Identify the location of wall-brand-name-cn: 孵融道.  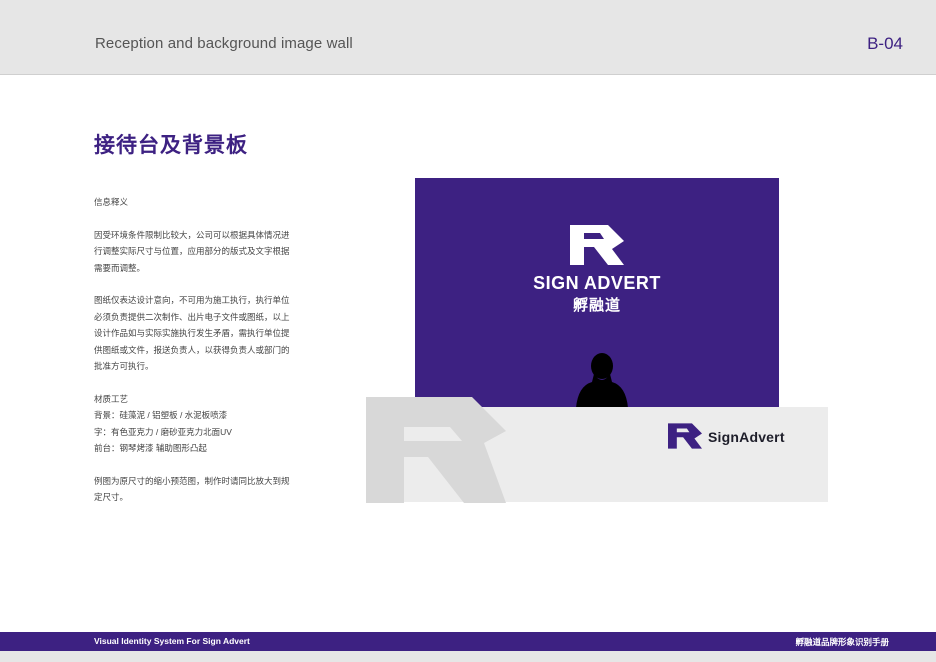
(596, 305).